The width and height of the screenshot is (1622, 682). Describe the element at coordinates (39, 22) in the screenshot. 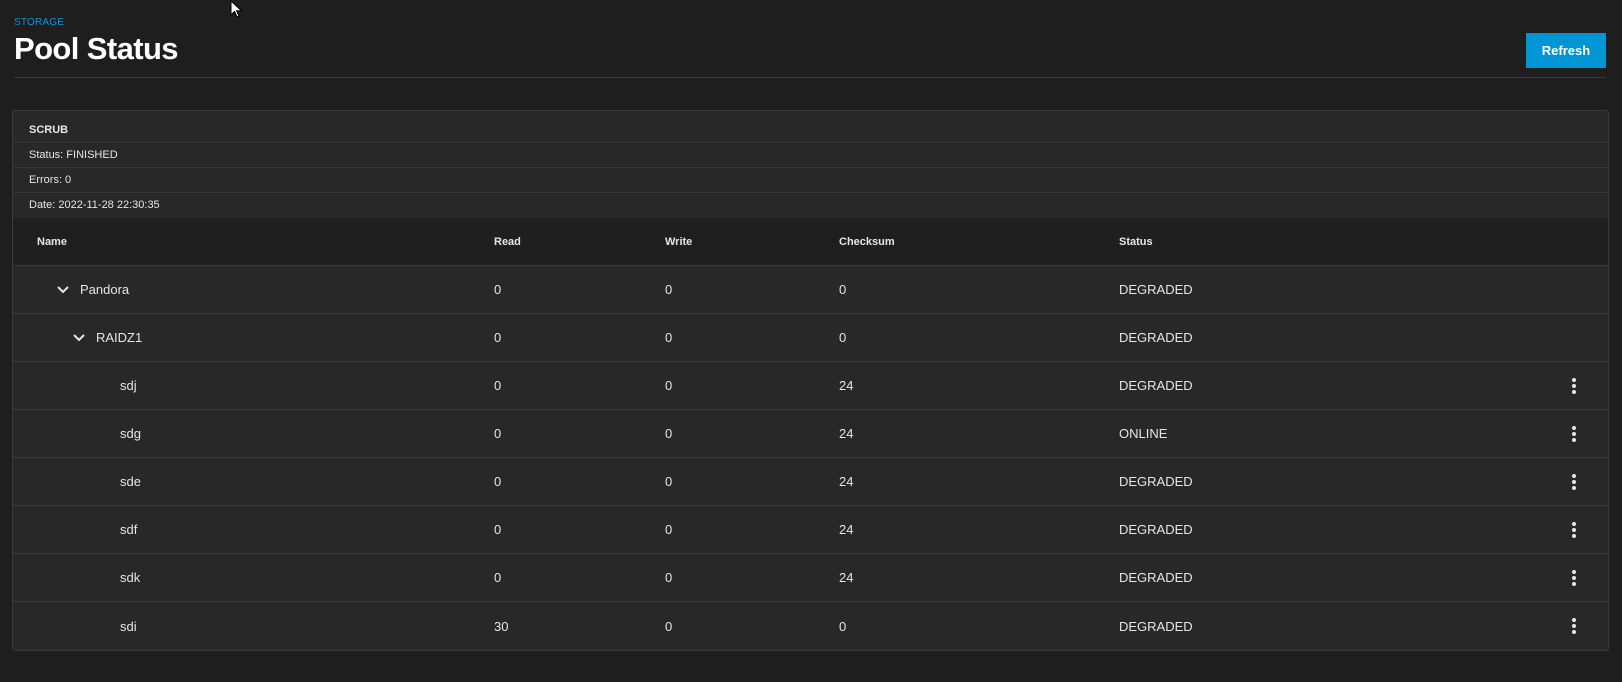

I see `breadcrumb: STORAGE` at that location.